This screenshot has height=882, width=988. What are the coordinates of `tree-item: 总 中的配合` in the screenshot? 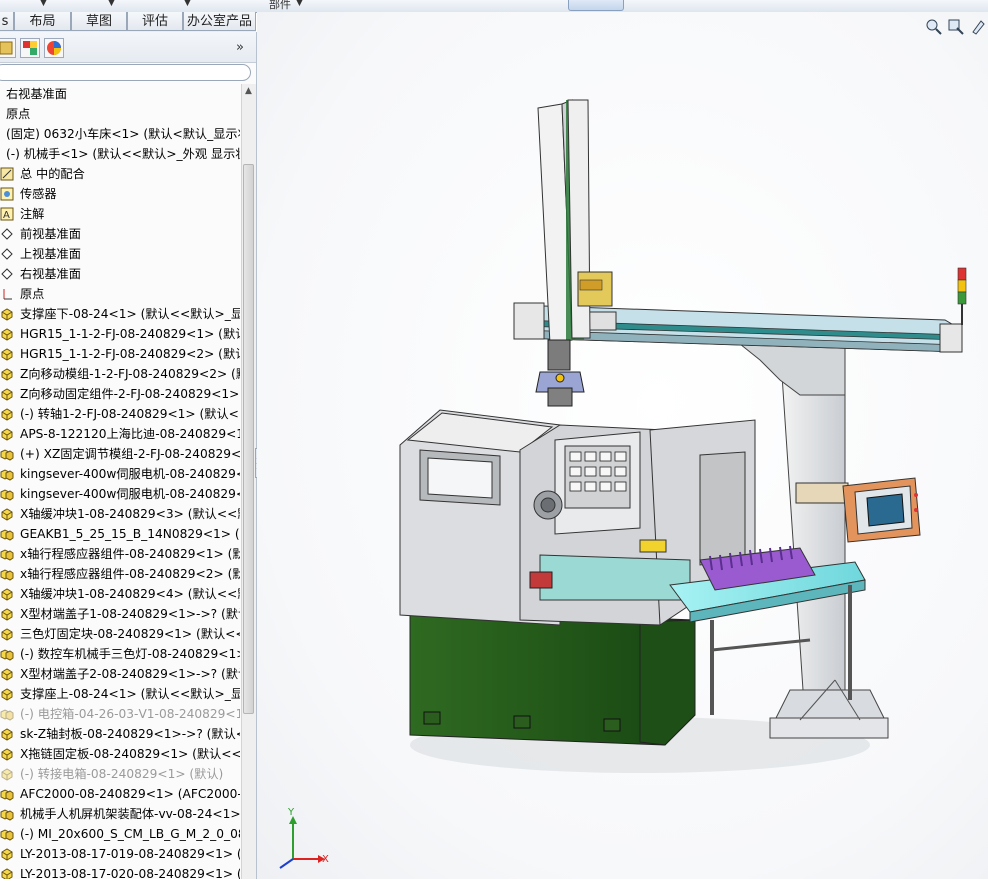 It's located at (120, 174).